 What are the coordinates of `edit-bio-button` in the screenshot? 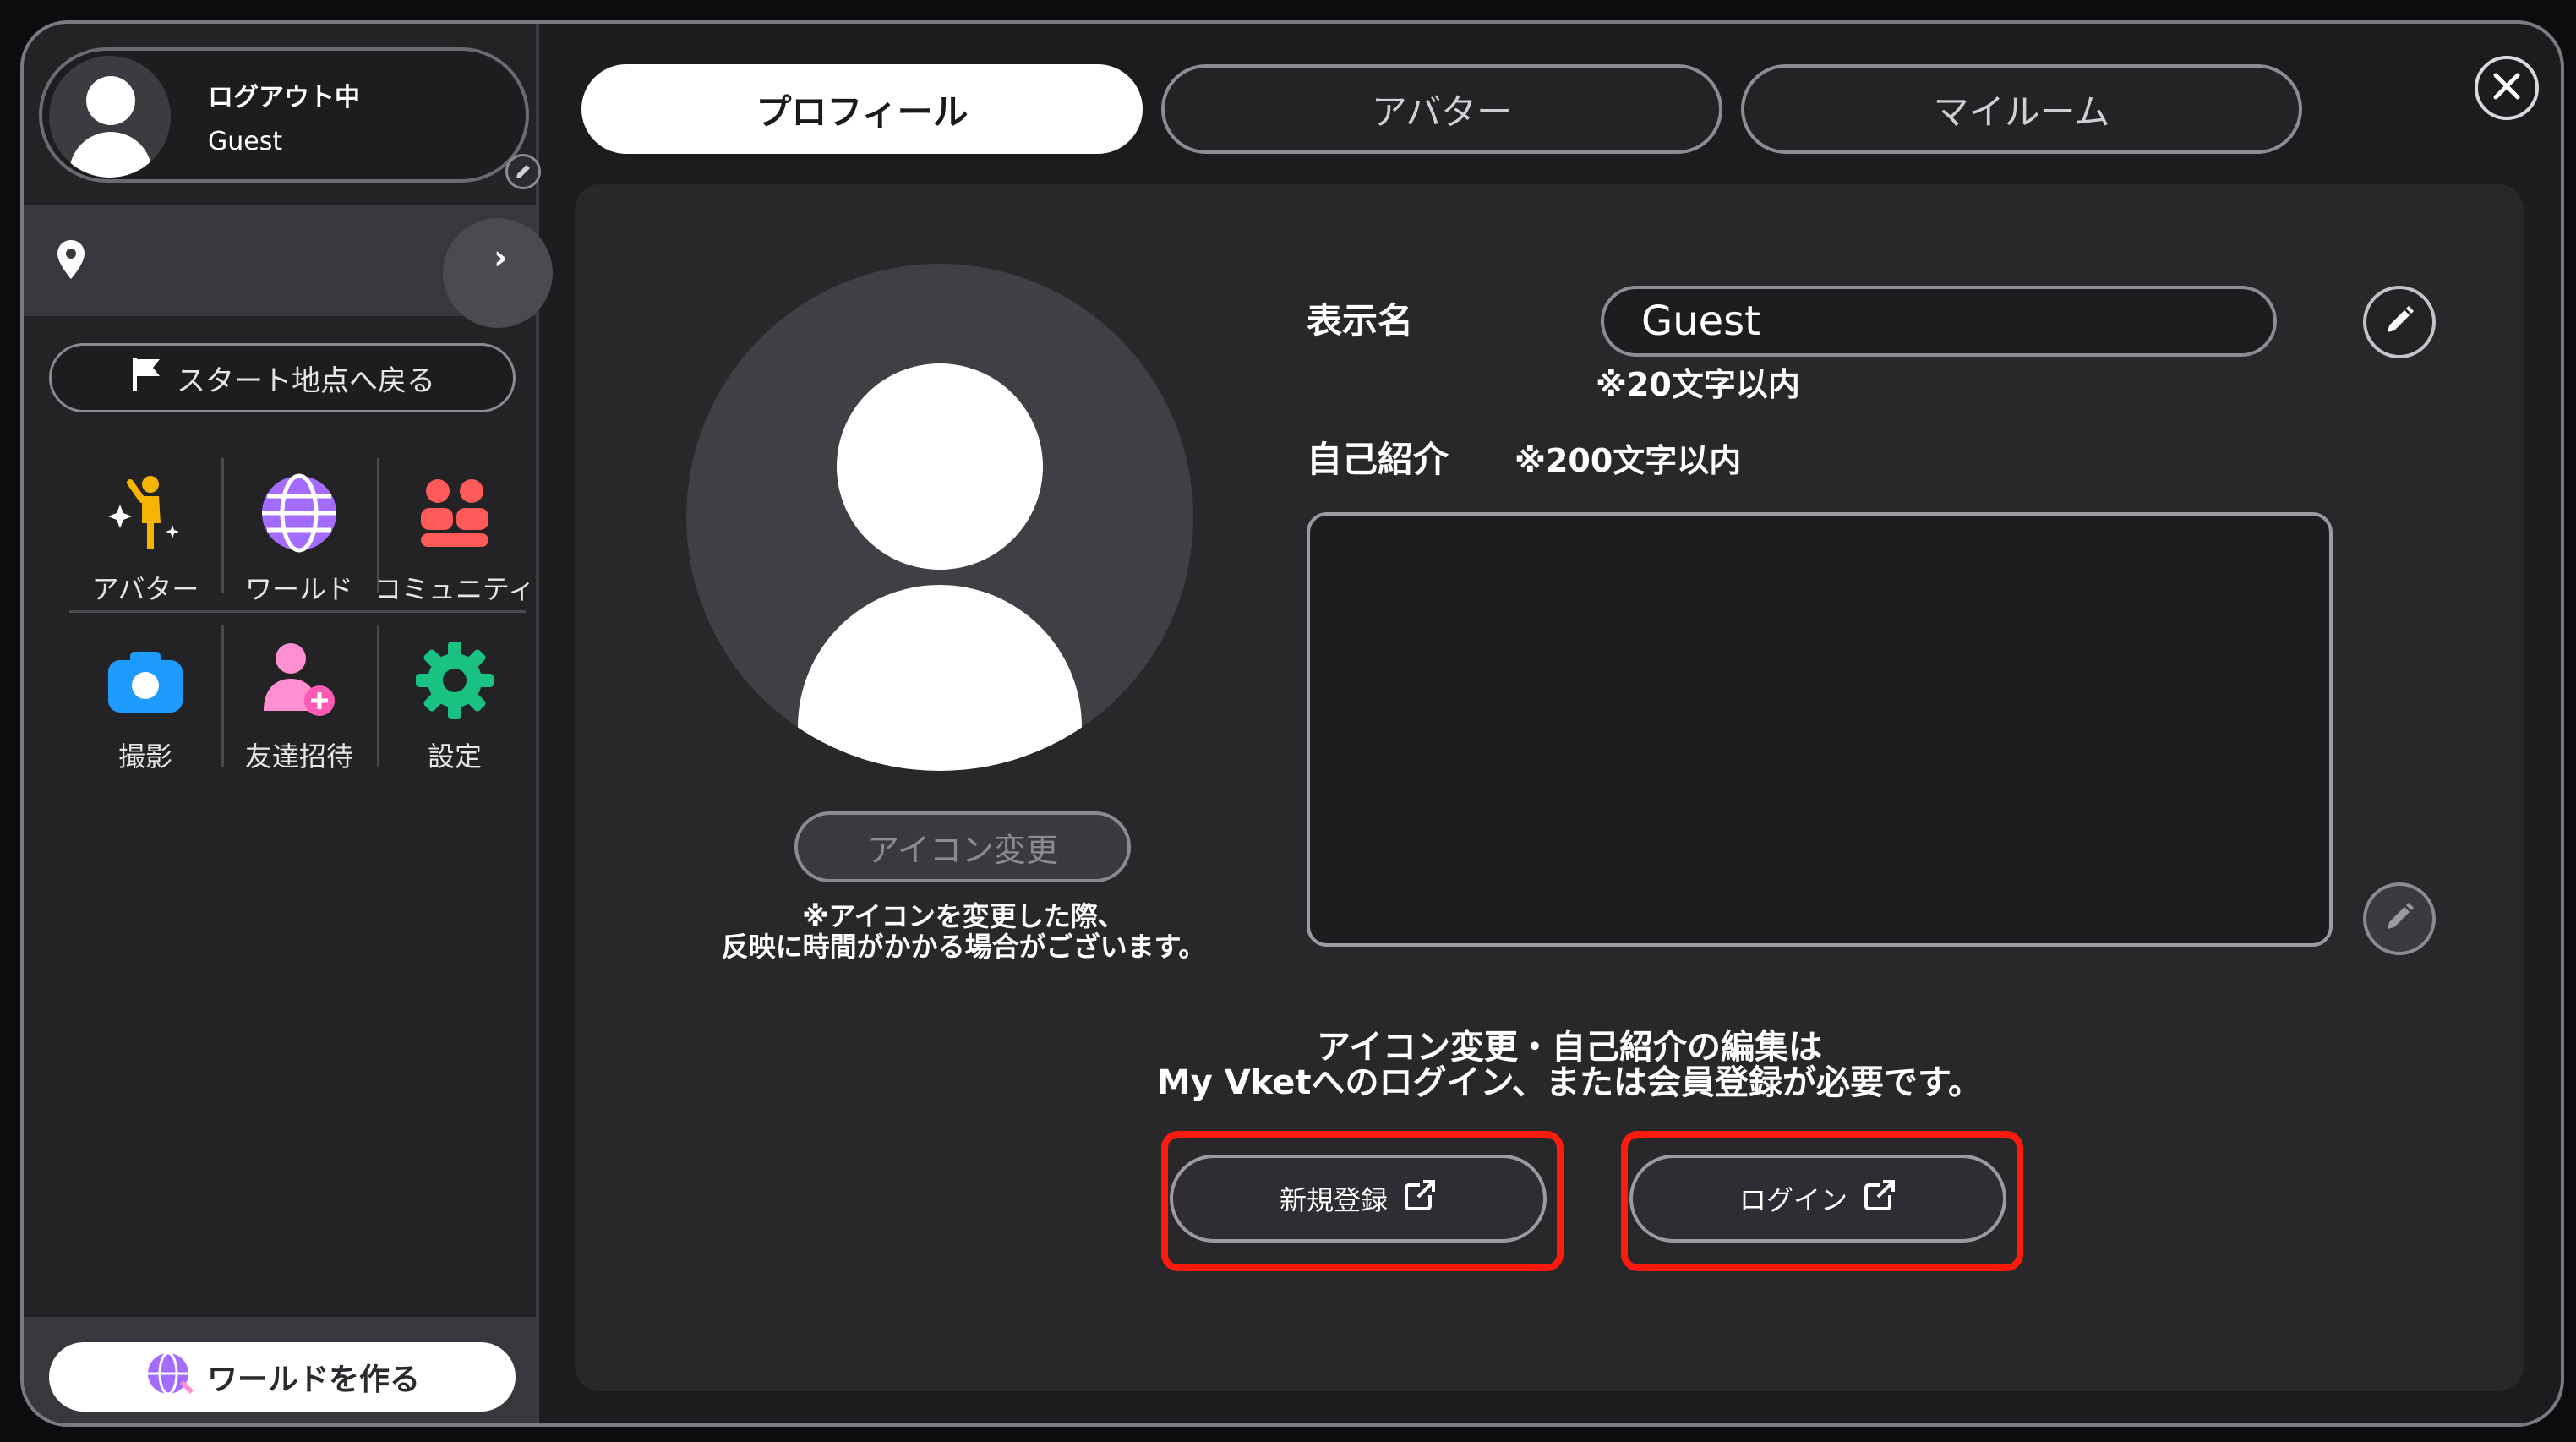 It's located at (2399, 918).